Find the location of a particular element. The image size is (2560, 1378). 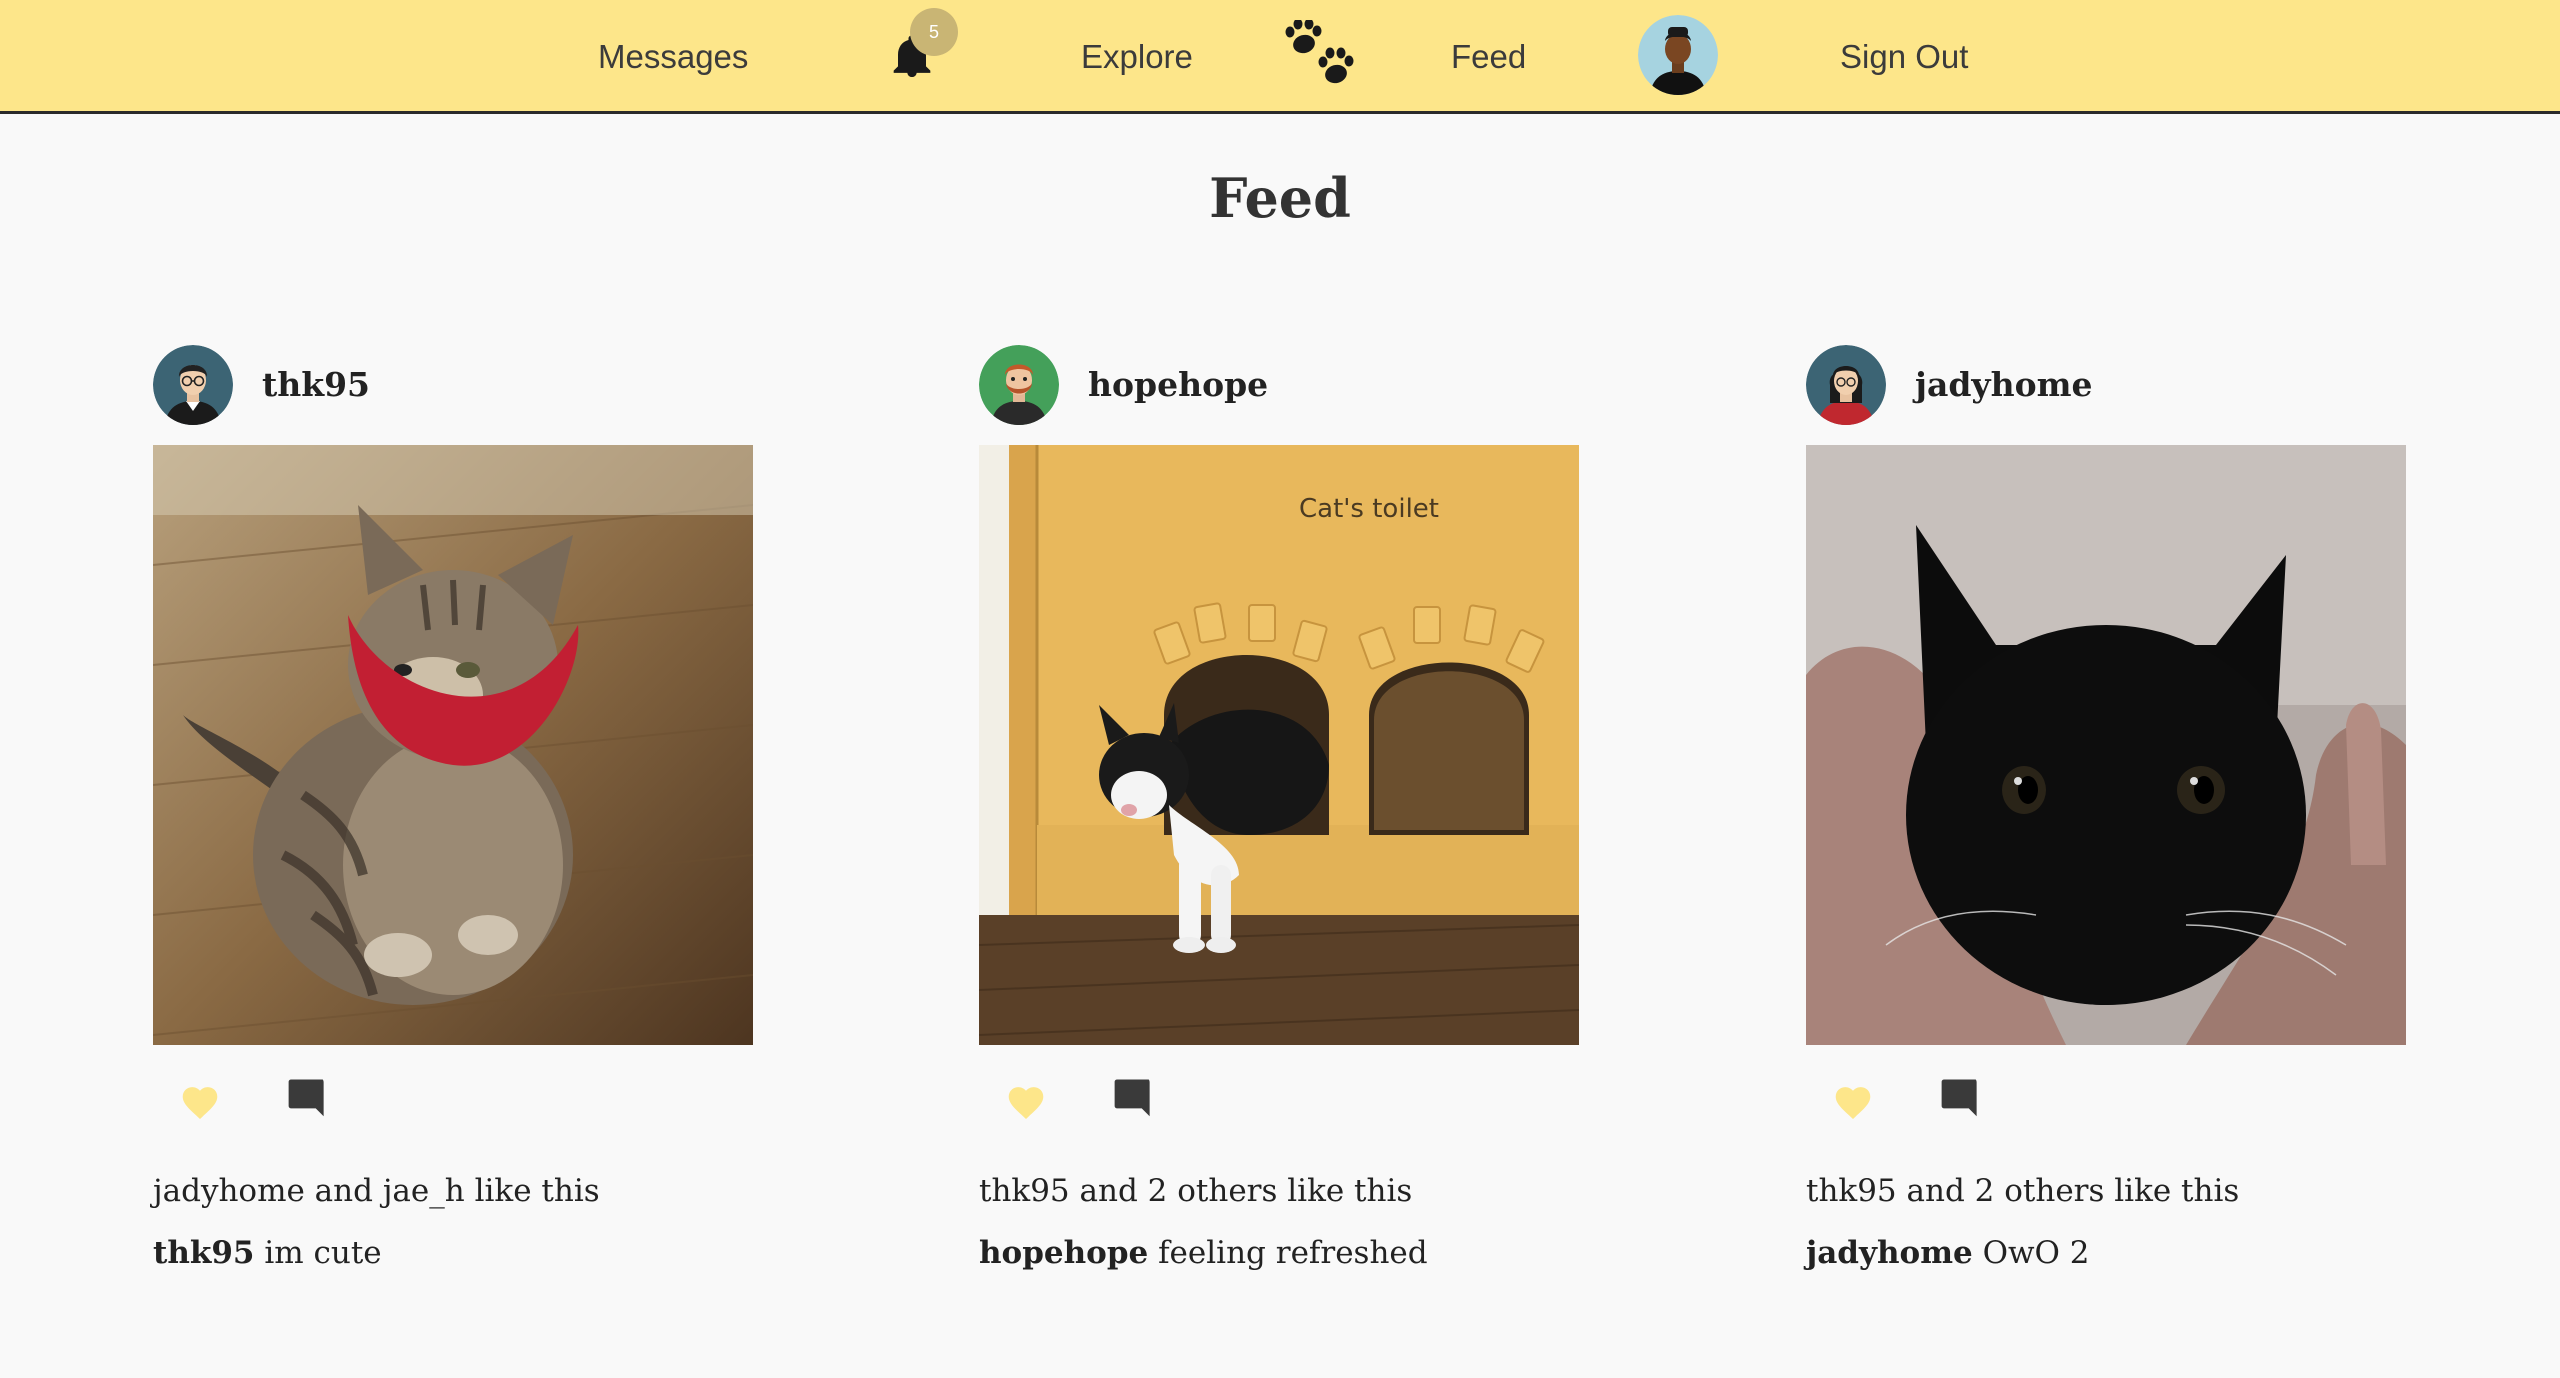

tabby-cat-photo is located at coordinates (453, 745).